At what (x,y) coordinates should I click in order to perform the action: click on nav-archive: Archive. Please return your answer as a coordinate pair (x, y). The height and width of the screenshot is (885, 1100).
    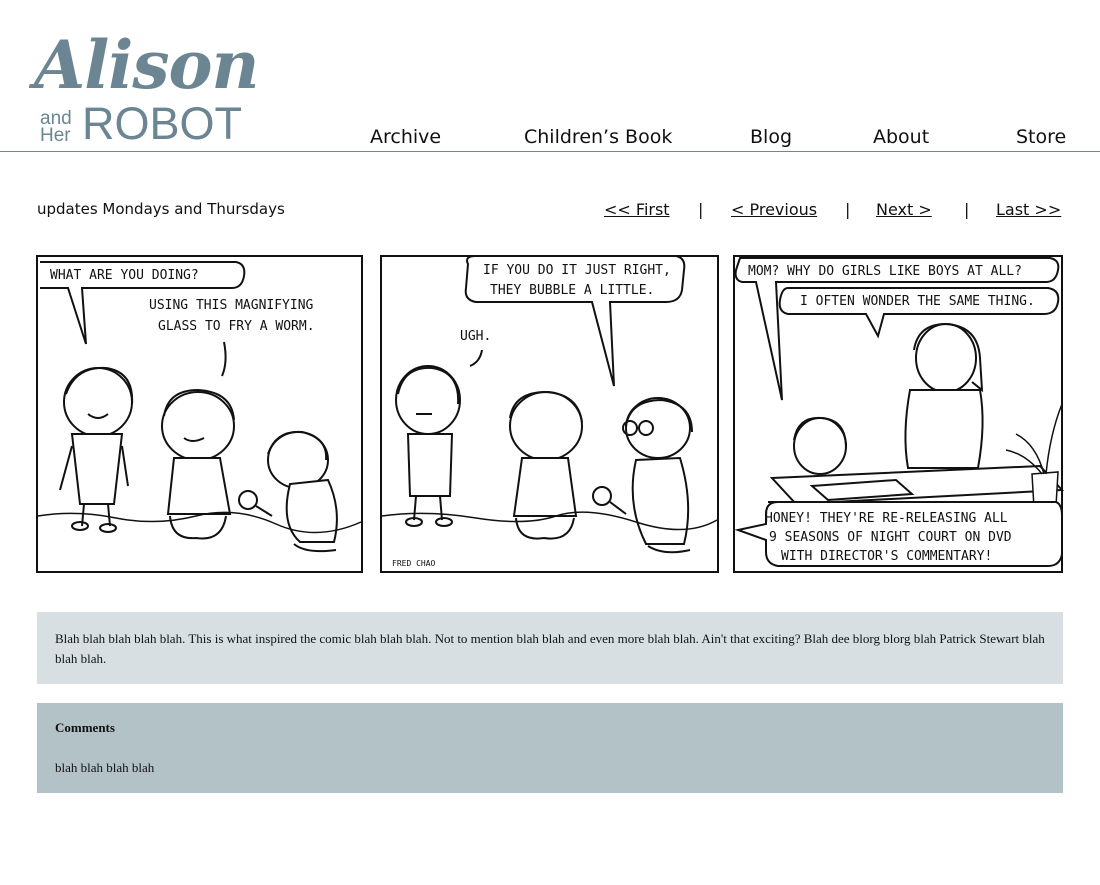
    Looking at the image, I should click on (405, 137).